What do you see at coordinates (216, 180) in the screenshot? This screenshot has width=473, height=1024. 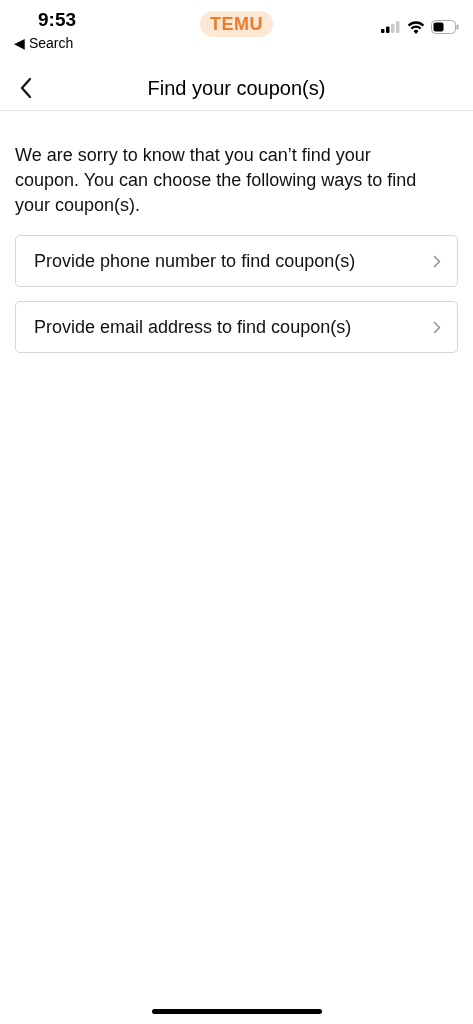 I see `info-message: We are sorry to know that you can’t find your coupon. You can choose the following ways to find your coupon(s).` at bounding box center [216, 180].